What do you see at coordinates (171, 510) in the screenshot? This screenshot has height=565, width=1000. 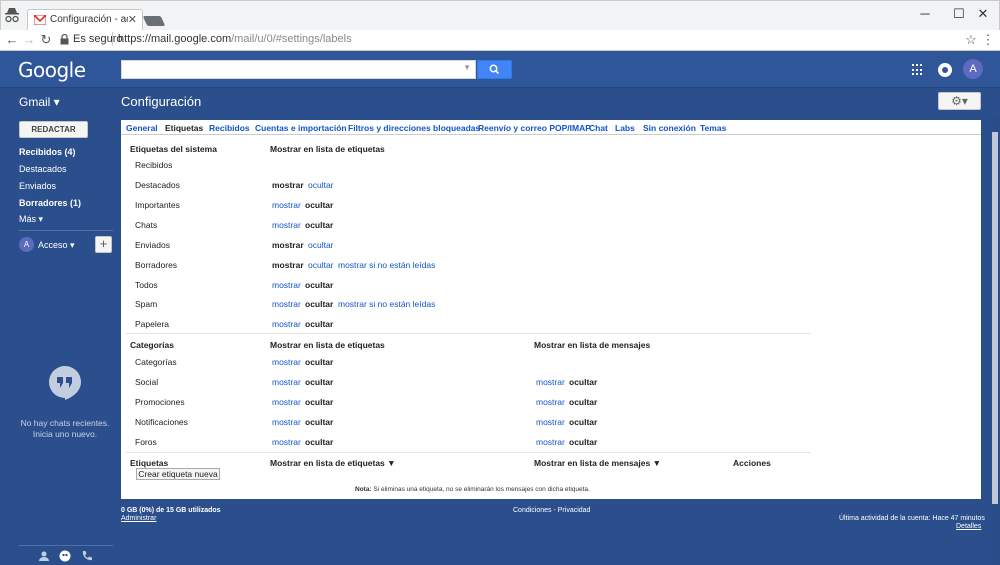 I see `storage-usage: 0 GB (0%) de 15 GB utilizados` at bounding box center [171, 510].